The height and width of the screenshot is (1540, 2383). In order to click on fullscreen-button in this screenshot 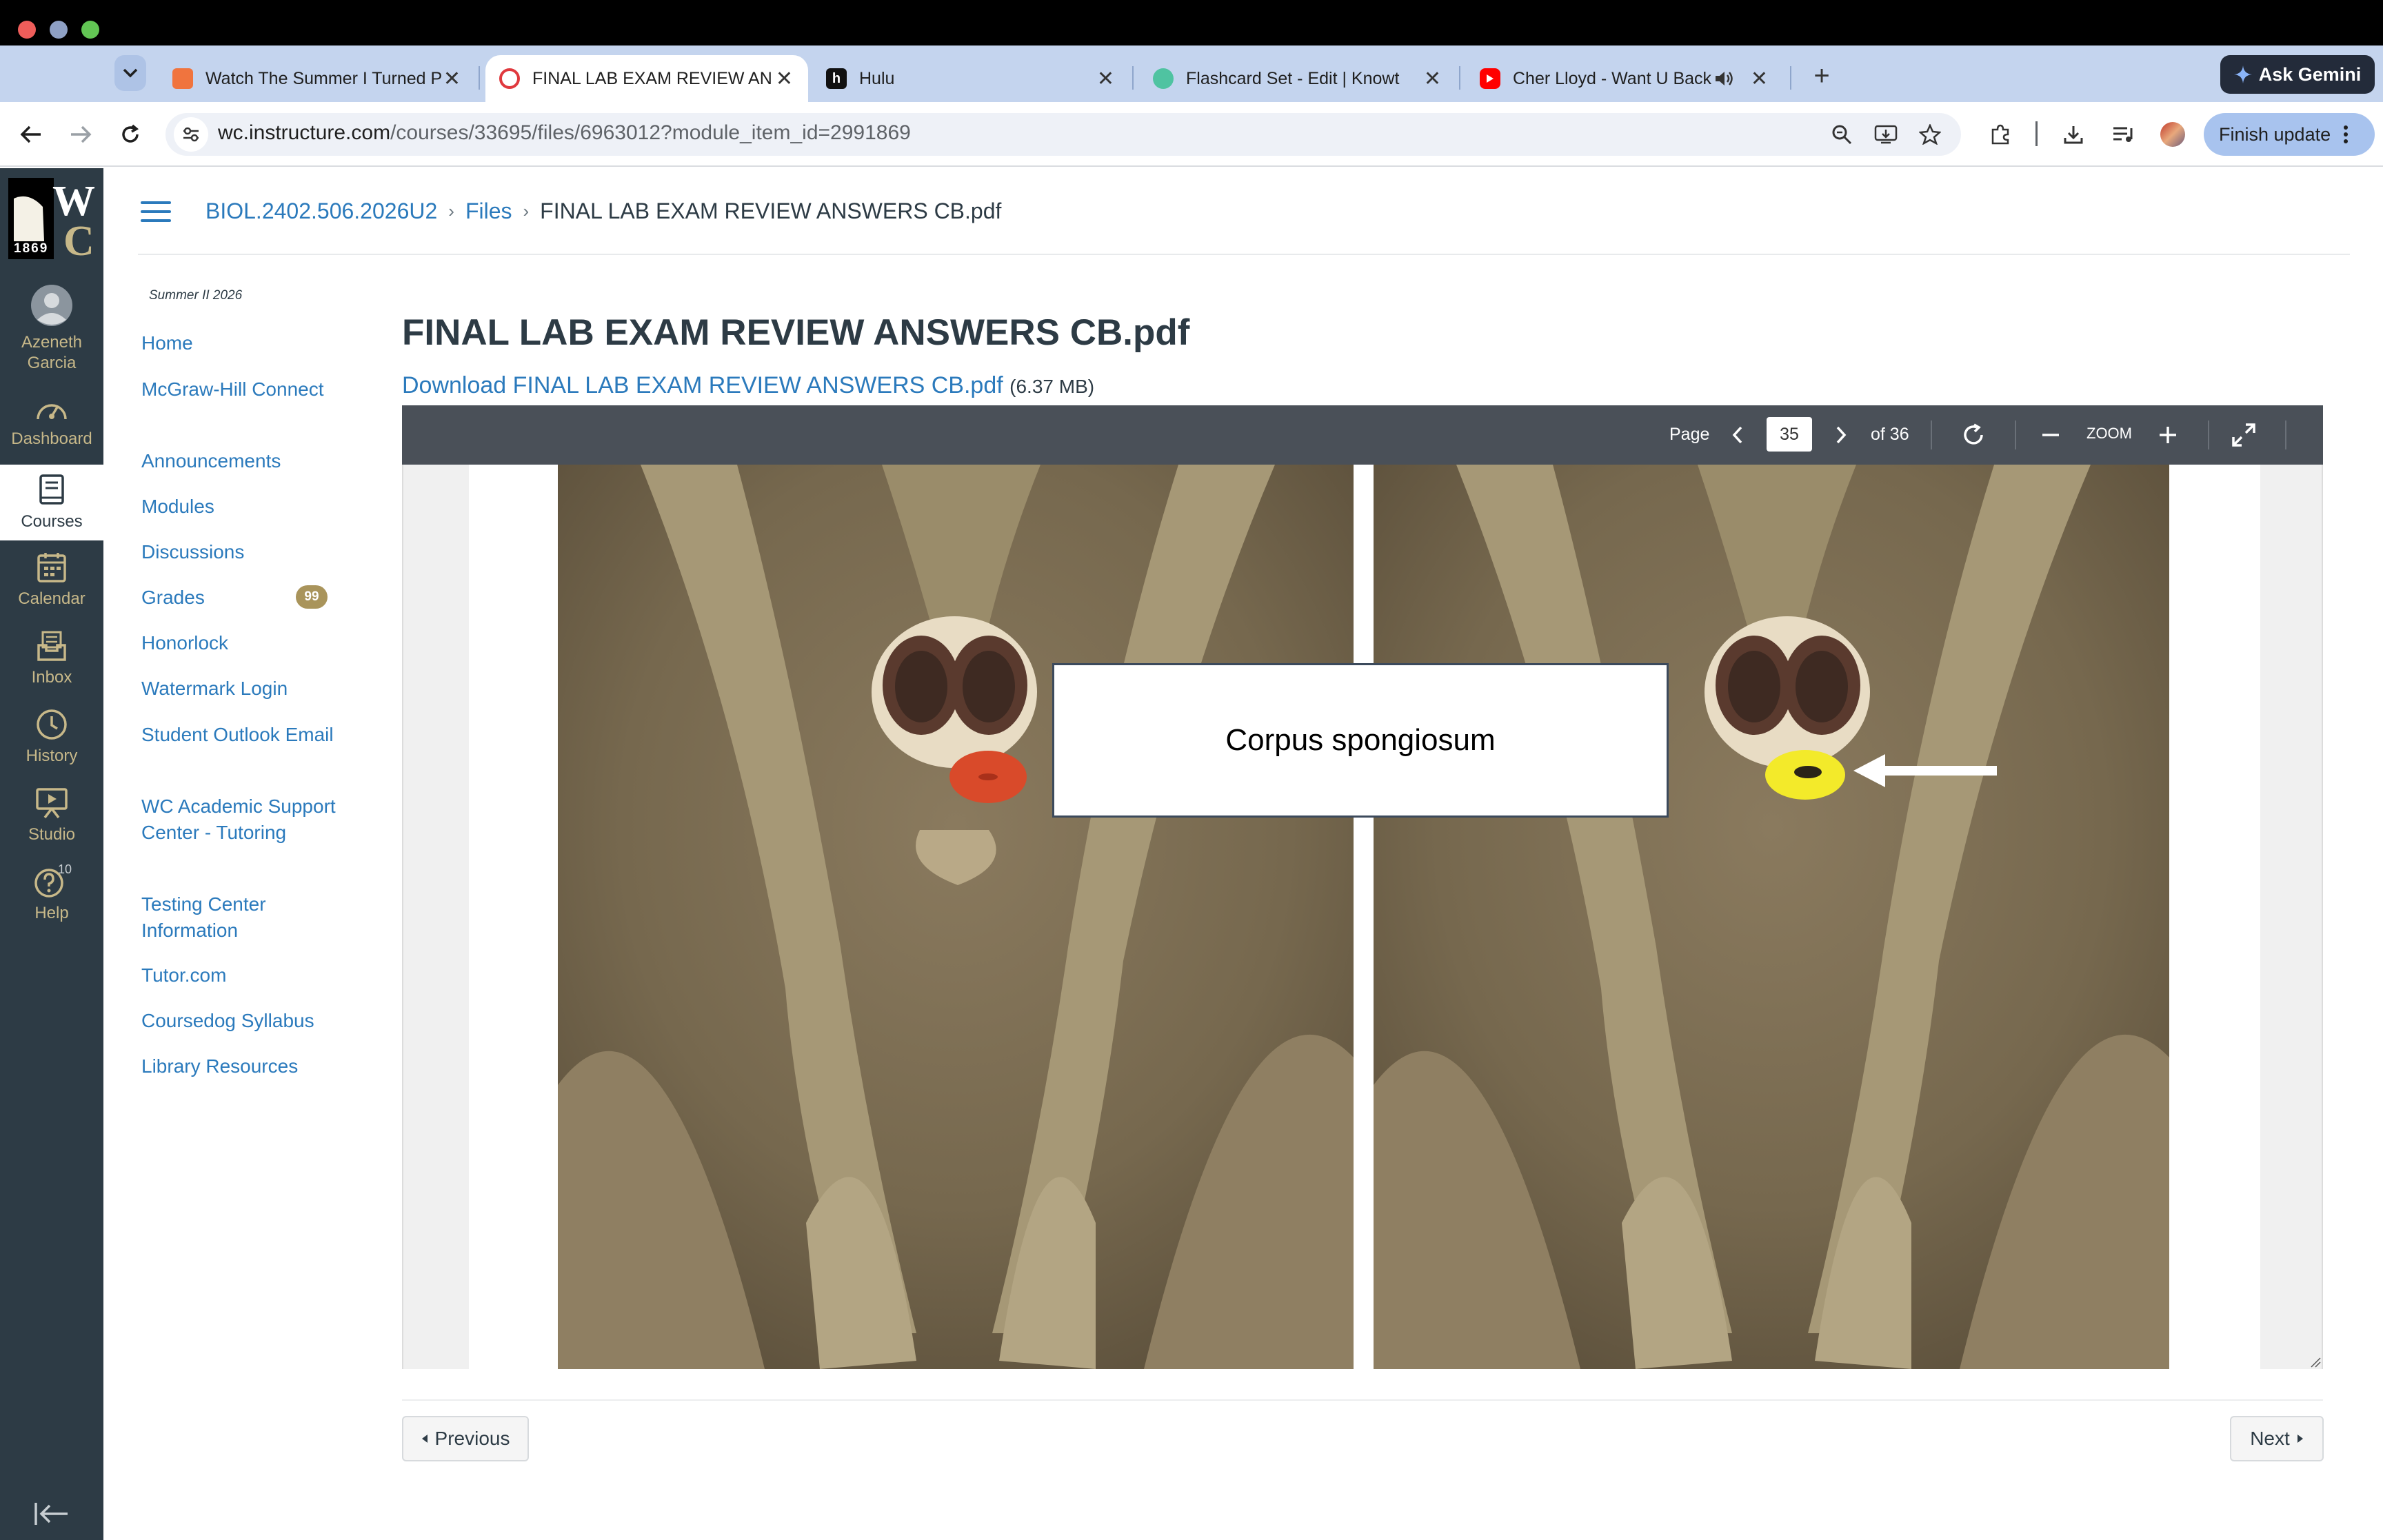, I will do `click(2244, 435)`.